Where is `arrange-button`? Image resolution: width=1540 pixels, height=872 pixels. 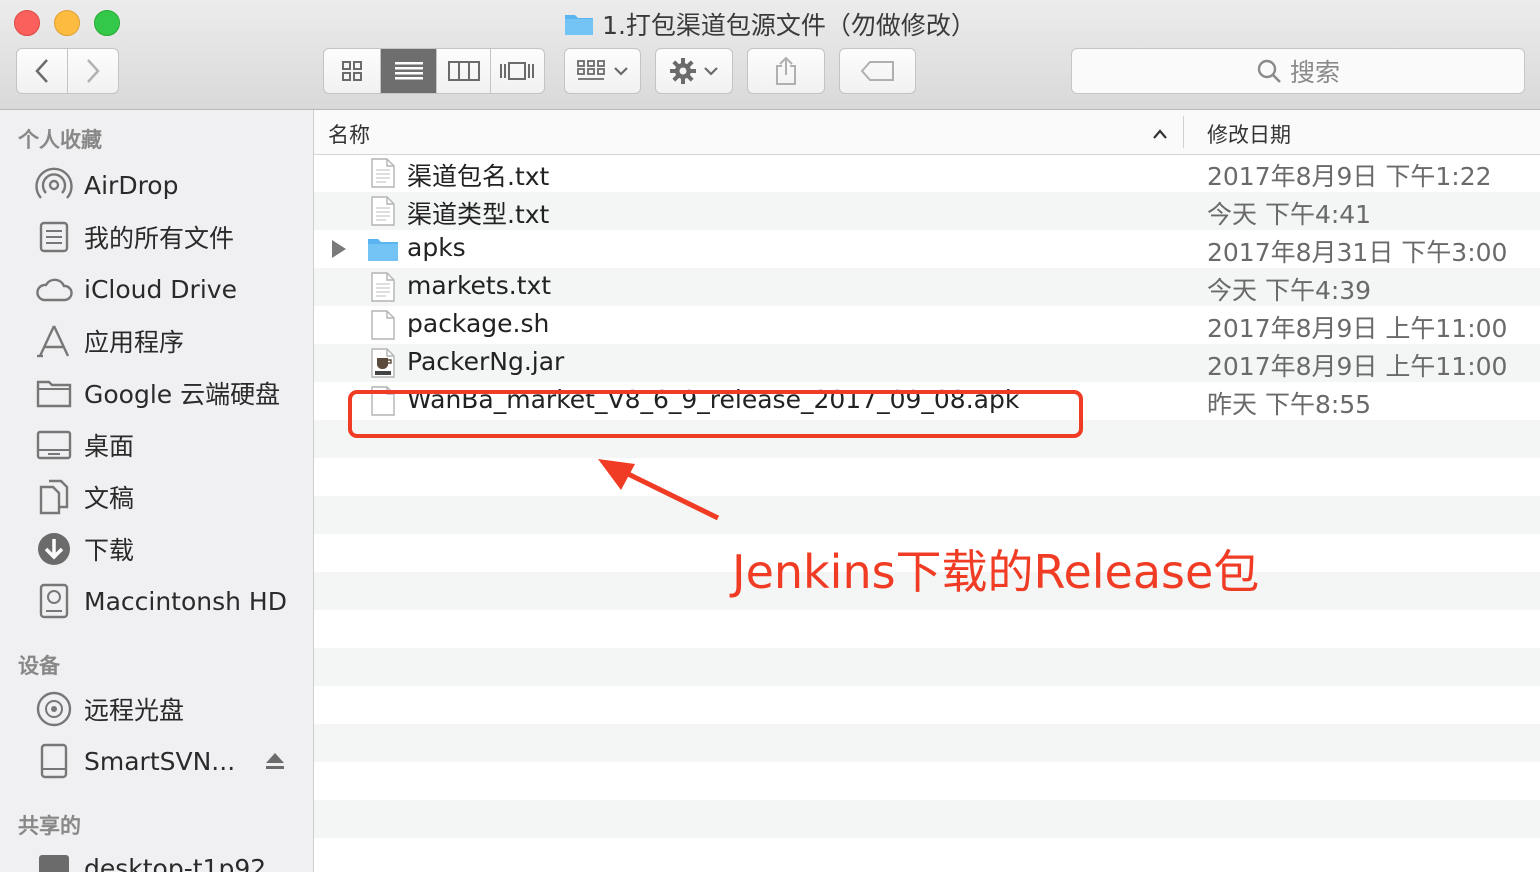 arrange-button is located at coordinates (602, 71).